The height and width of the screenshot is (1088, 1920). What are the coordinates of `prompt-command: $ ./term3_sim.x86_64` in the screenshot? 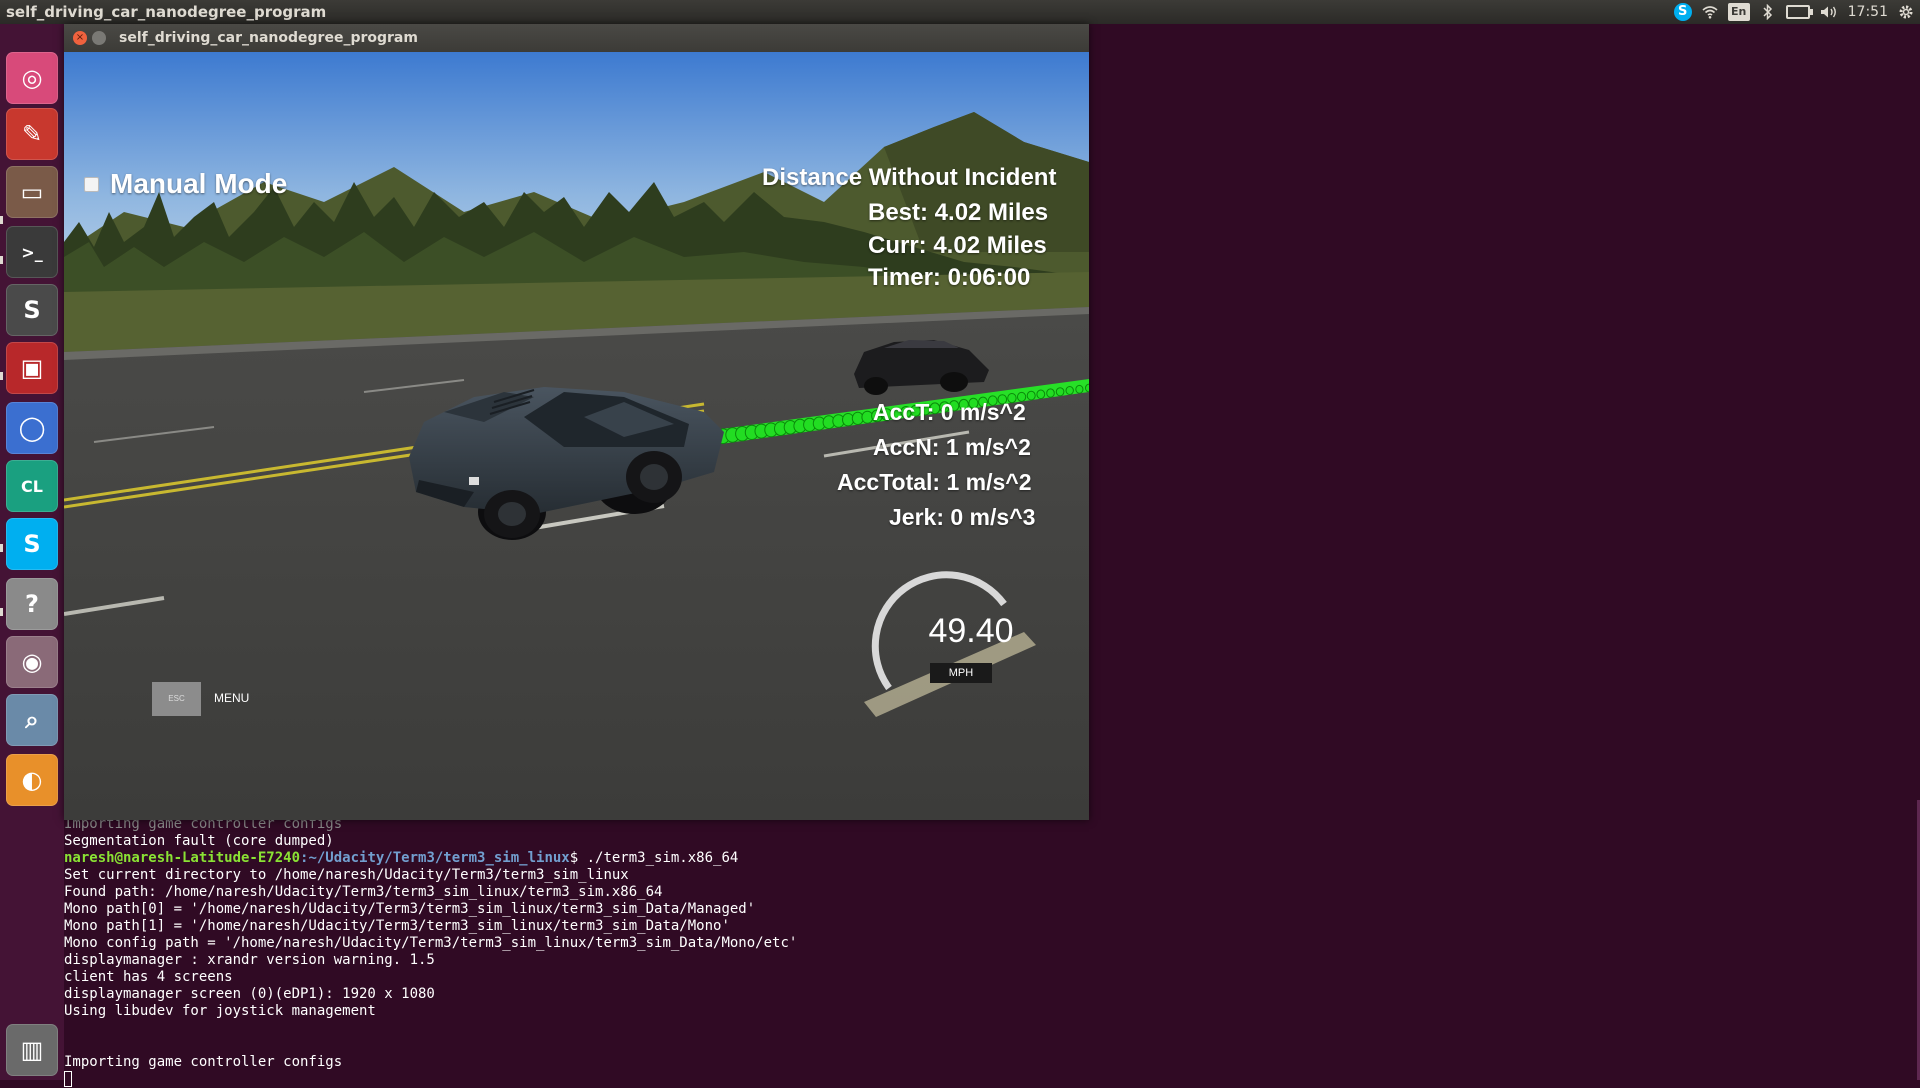 It's located at (654, 858).